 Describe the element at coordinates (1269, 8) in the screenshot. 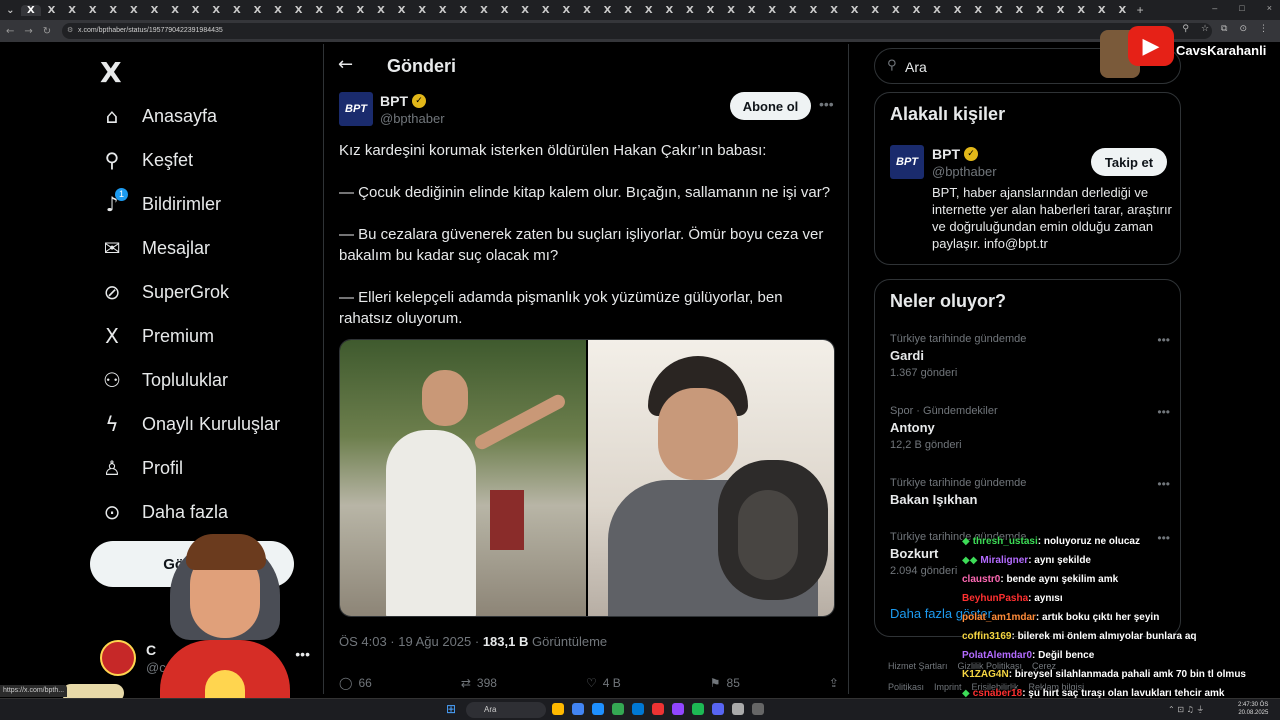

I see `close-window-icon: ×` at that location.